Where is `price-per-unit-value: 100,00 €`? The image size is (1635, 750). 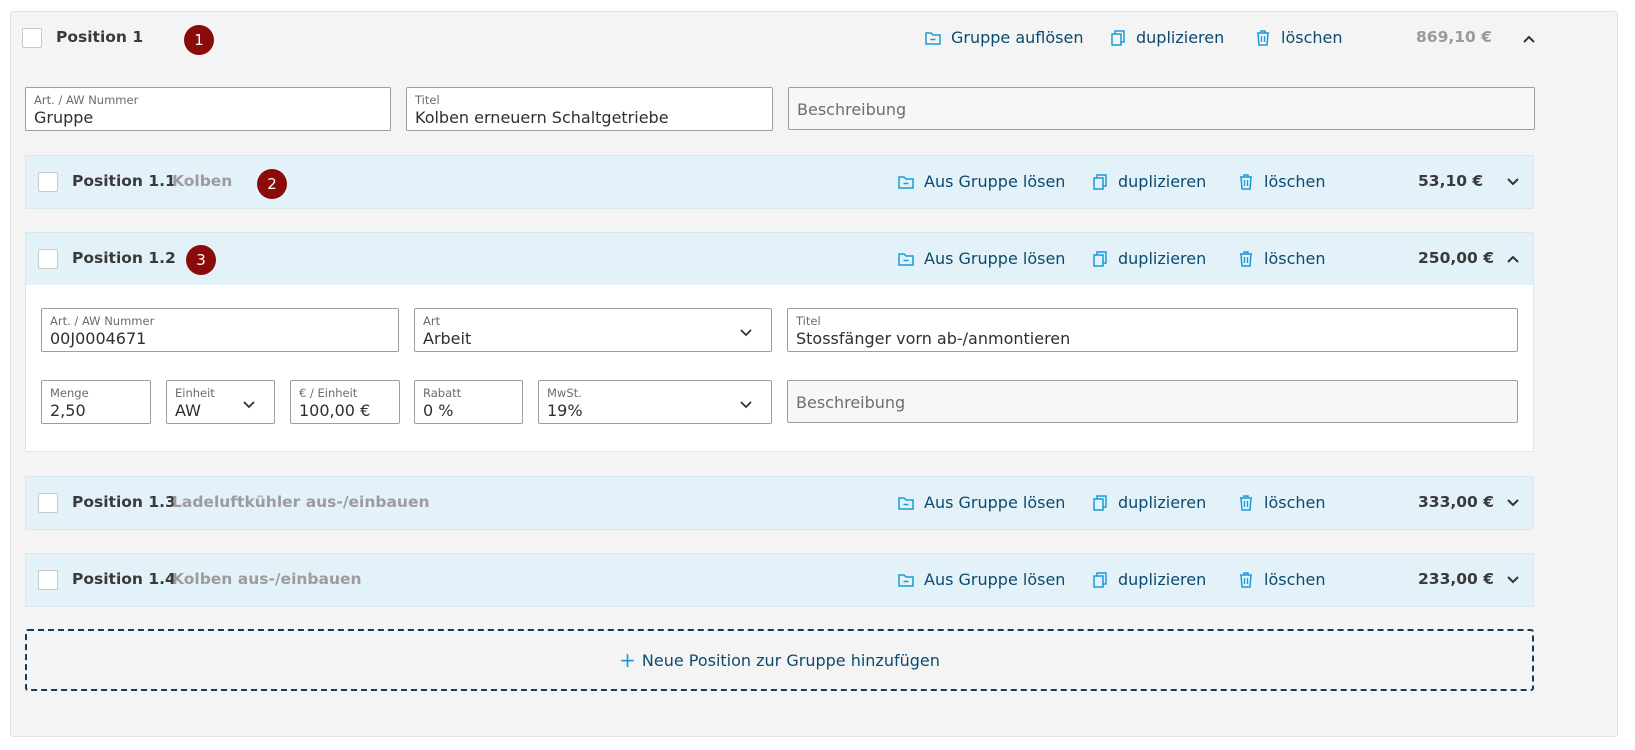
price-per-unit-value: 100,00 € is located at coordinates (335, 410).